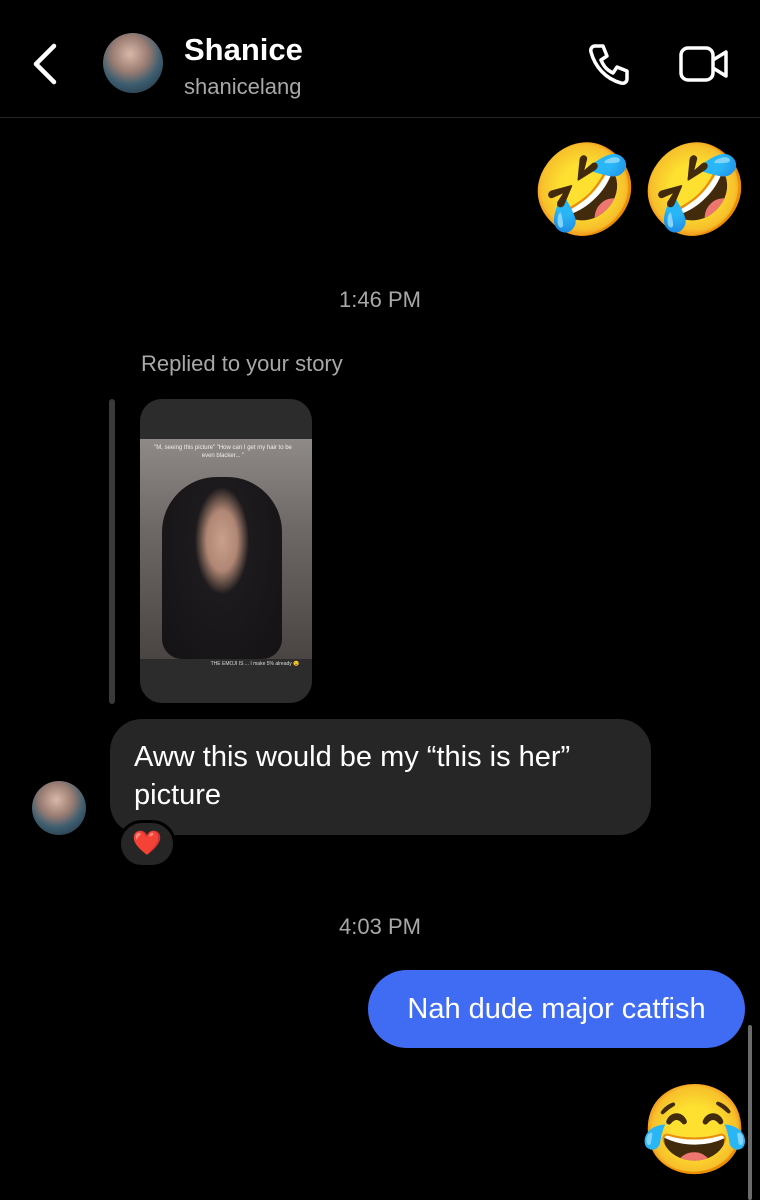 The height and width of the screenshot is (1200, 760). What do you see at coordinates (380, 926) in the screenshot?
I see `timestamp: 4:03 PM` at bounding box center [380, 926].